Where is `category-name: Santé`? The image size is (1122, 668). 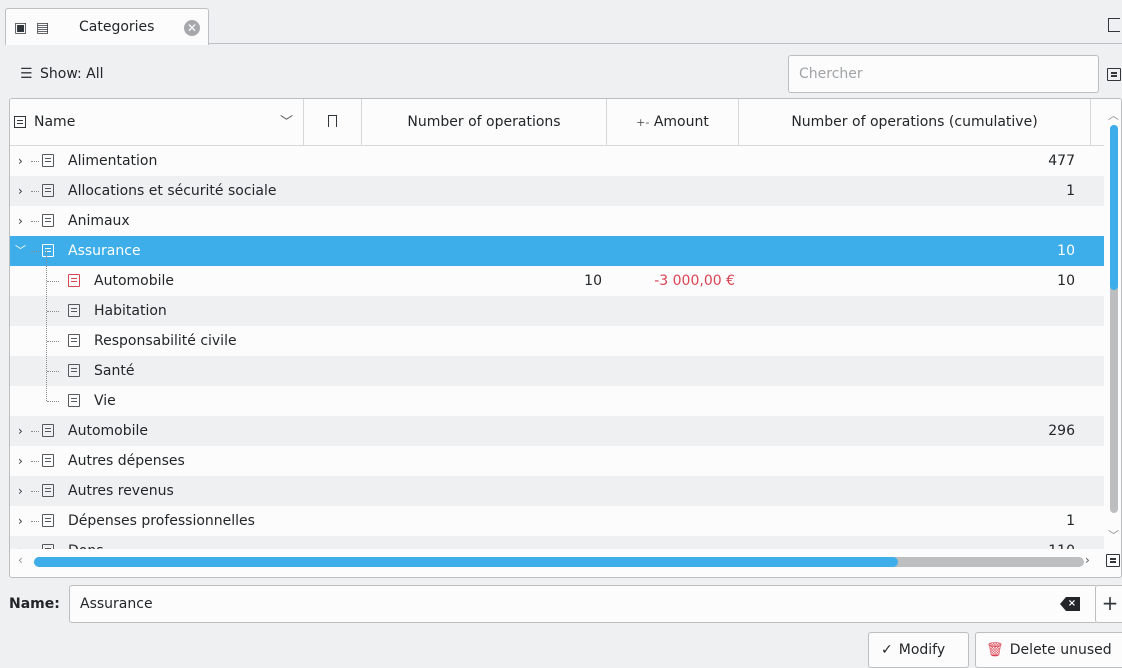 category-name: Santé is located at coordinates (114, 371).